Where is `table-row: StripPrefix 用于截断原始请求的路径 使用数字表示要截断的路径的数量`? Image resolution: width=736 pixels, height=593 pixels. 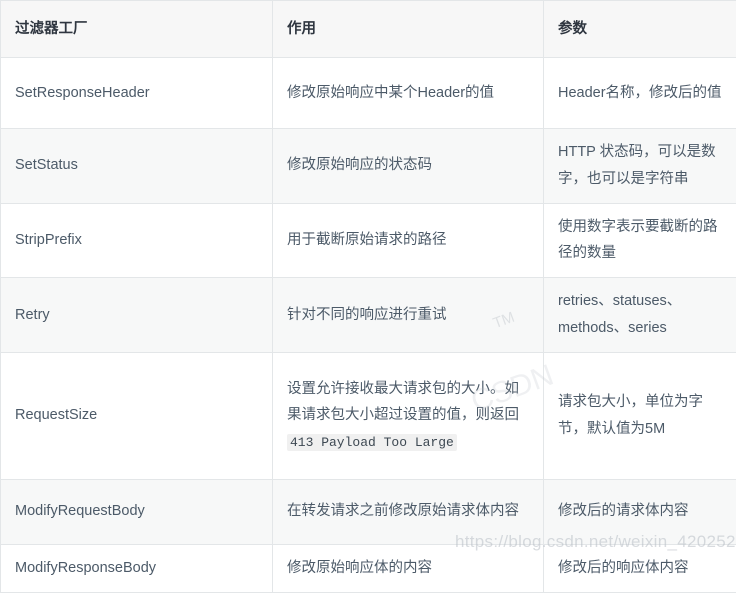 table-row: StripPrefix 用于截断原始请求的路径 使用数字表示要截断的路径的数量 is located at coordinates (368, 240).